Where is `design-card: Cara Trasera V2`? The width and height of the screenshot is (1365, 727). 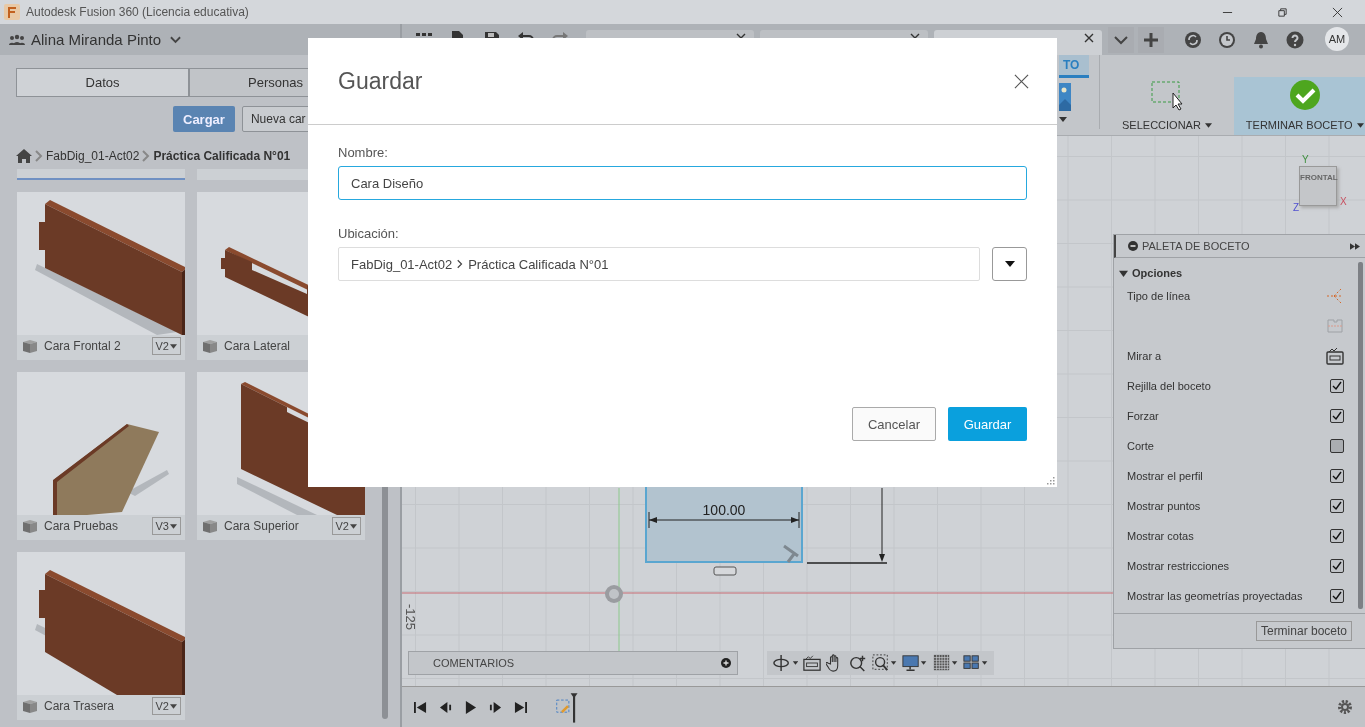 design-card: Cara Trasera V2 is located at coordinates (101, 636).